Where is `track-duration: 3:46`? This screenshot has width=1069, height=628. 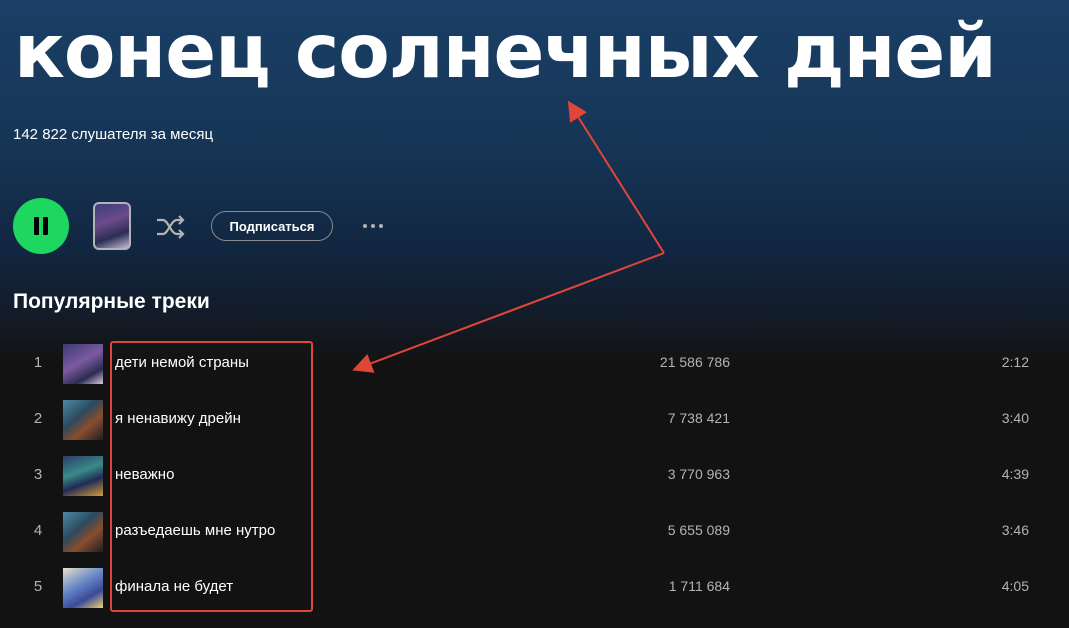 track-duration: 3:46 is located at coordinates (1015, 530).